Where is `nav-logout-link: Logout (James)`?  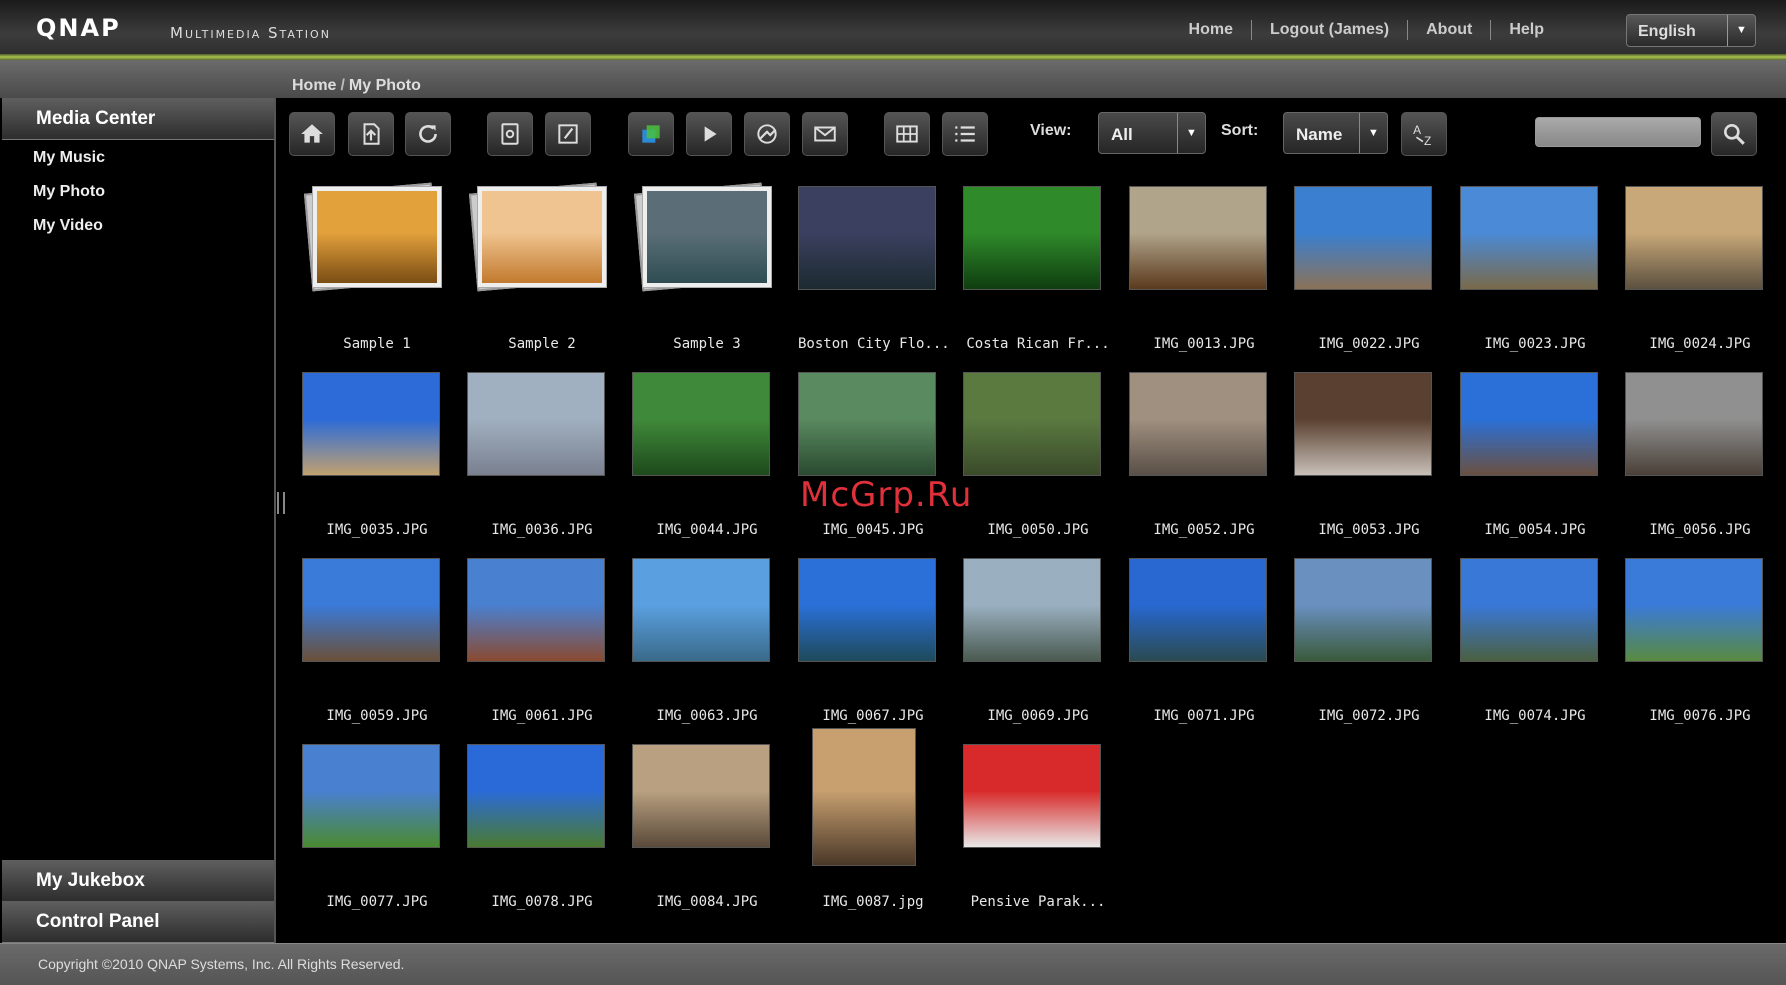 nav-logout-link: Logout (James) is located at coordinates (1330, 30).